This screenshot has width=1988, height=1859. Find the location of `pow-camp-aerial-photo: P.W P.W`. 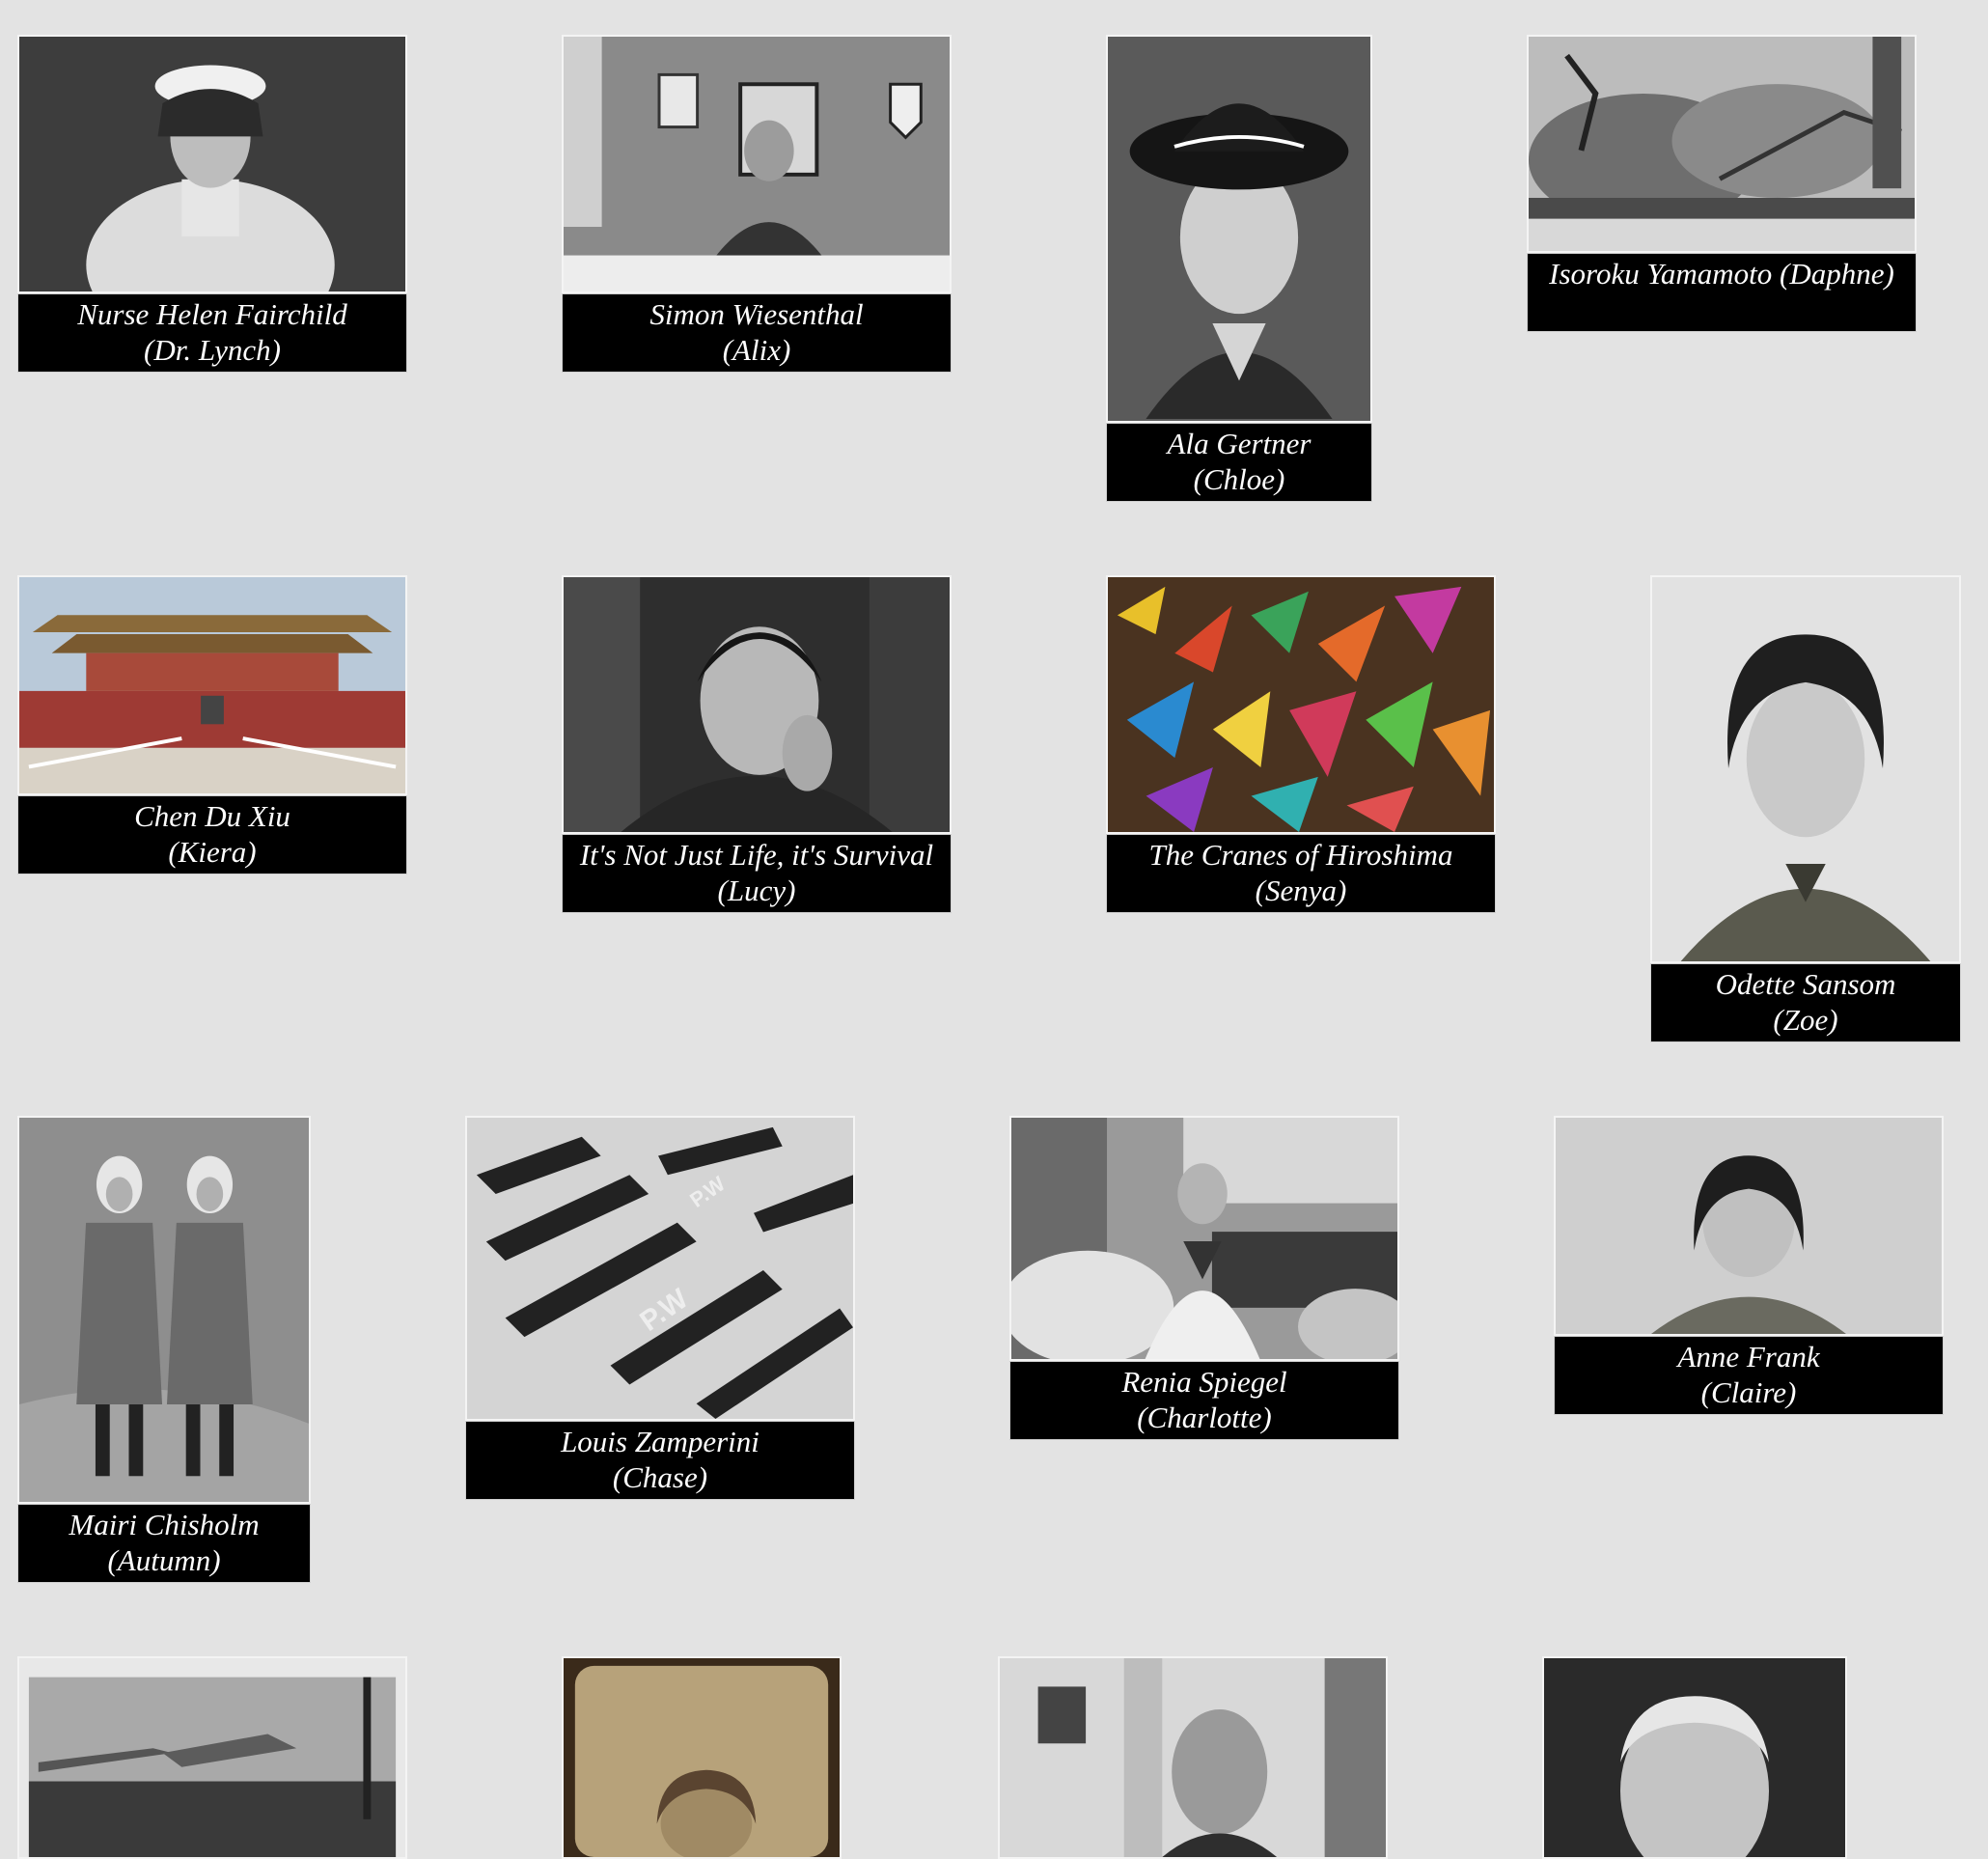

pow-camp-aerial-photo: P.W P.W is located at coordinates (660, 1269).